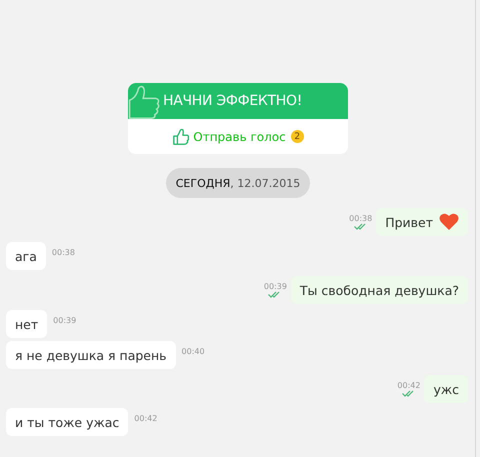 This screenshot has width=480, height=457. What do you see at coordinates (409, 222) in the screenshot?
I see `message-text: Привет` at bounding box center [409, 222].